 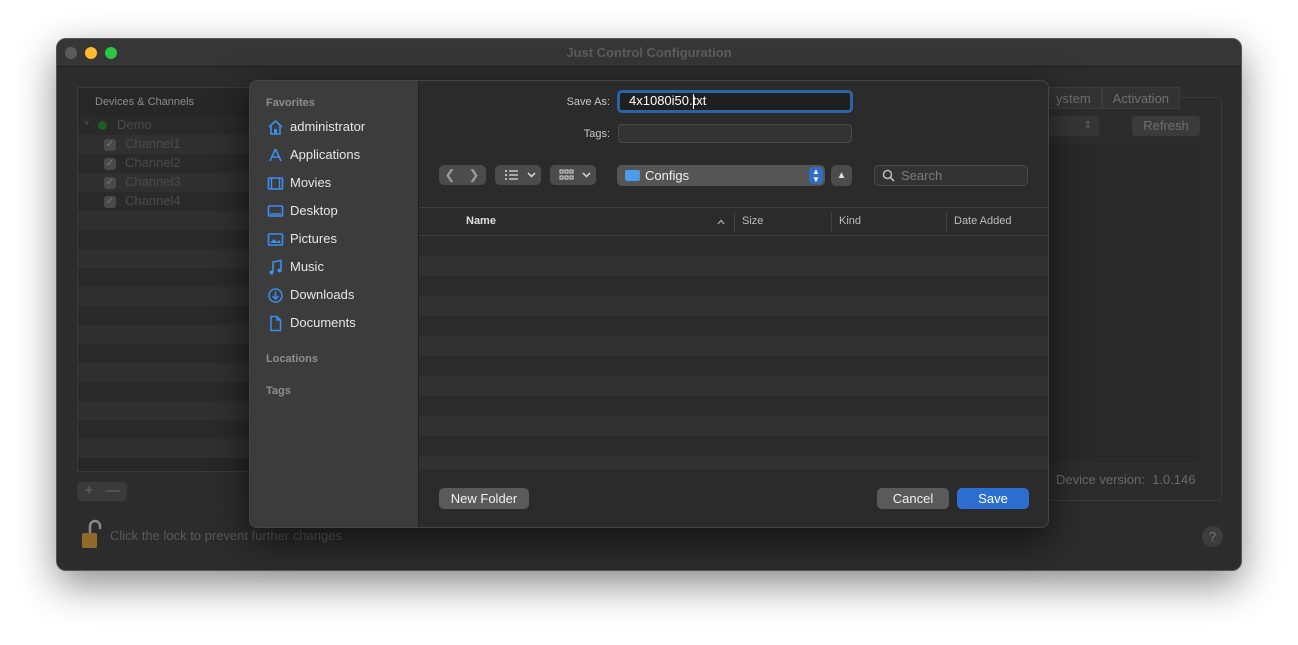 What do you see at coordinates (134, 124) in the screenshot?
I see `device-item-demo: Demo` at bounding box center [134, 124].